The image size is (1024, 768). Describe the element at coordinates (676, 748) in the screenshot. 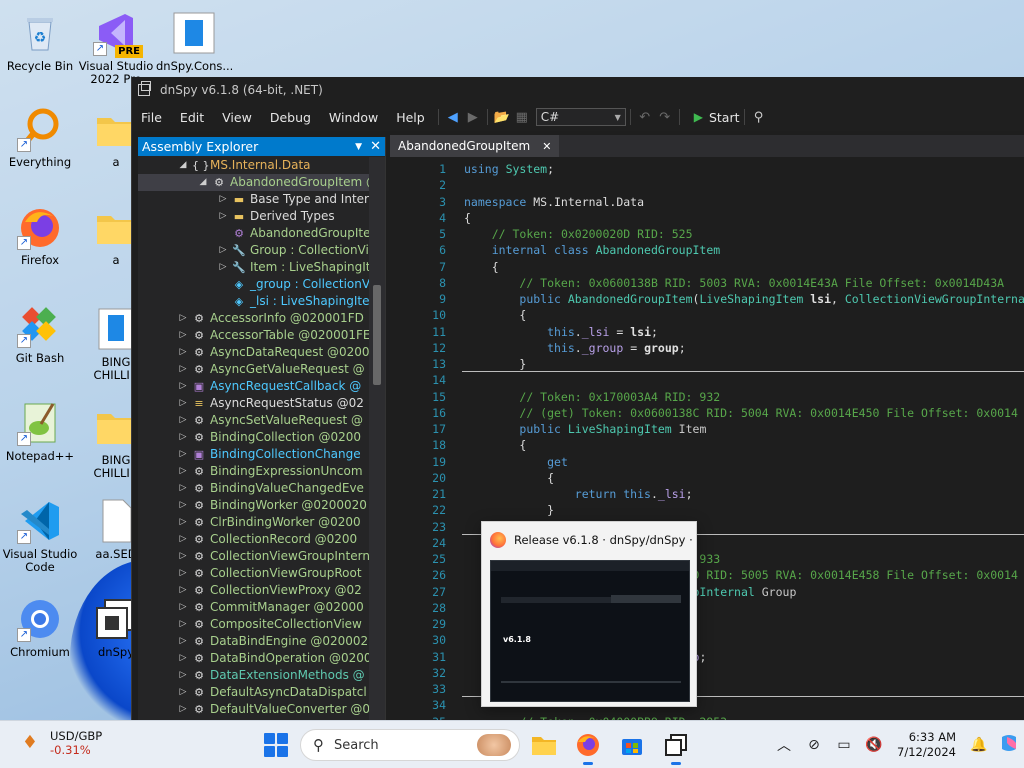

I see `taskbar-dnspy` at that location.